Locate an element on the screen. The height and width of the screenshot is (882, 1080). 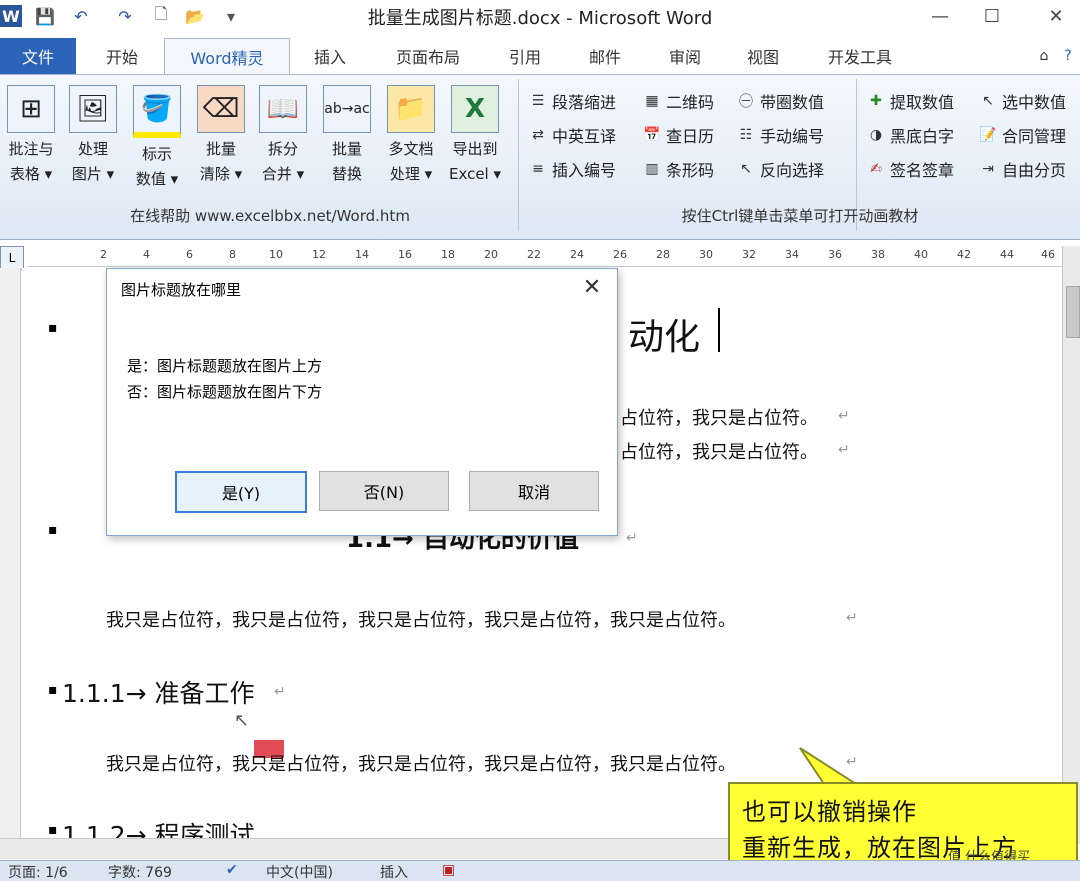
signature-icon: ✍ is located at coordinates (876, 169).